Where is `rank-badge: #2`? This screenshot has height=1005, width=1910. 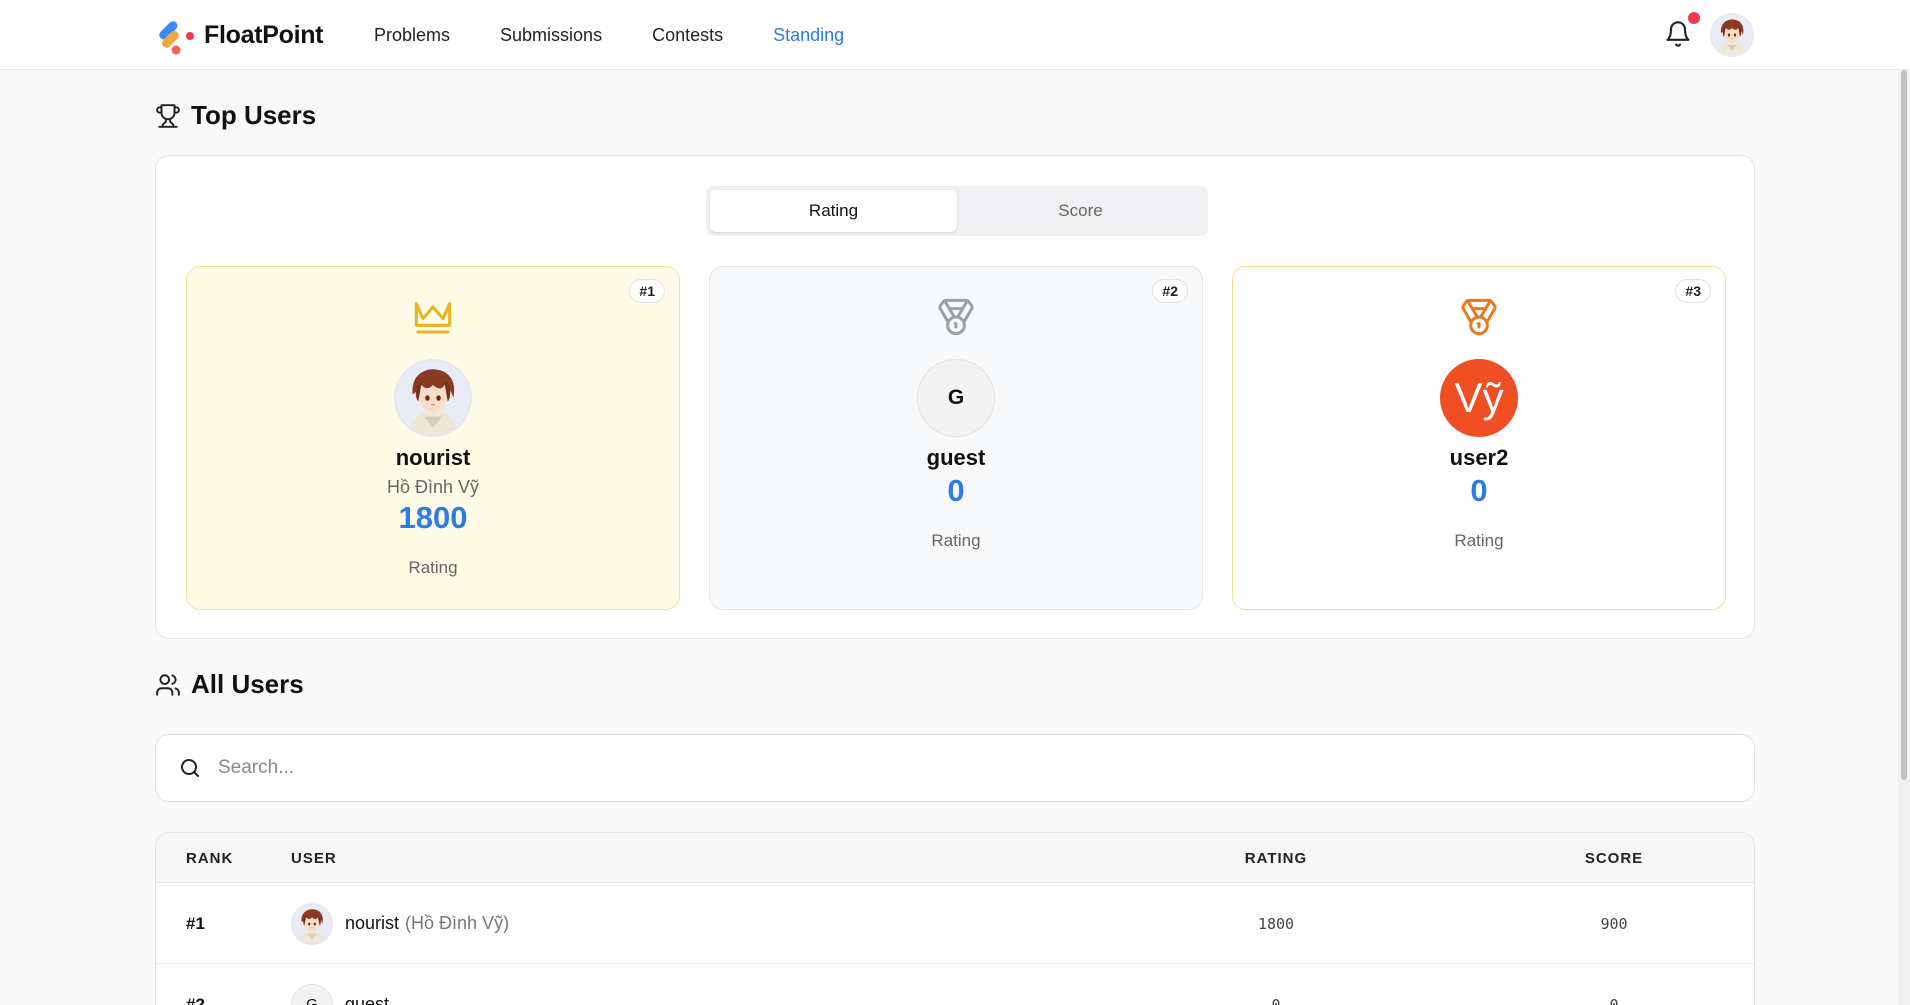
rank-badge: #2 is located at coordinates (1170, 291).